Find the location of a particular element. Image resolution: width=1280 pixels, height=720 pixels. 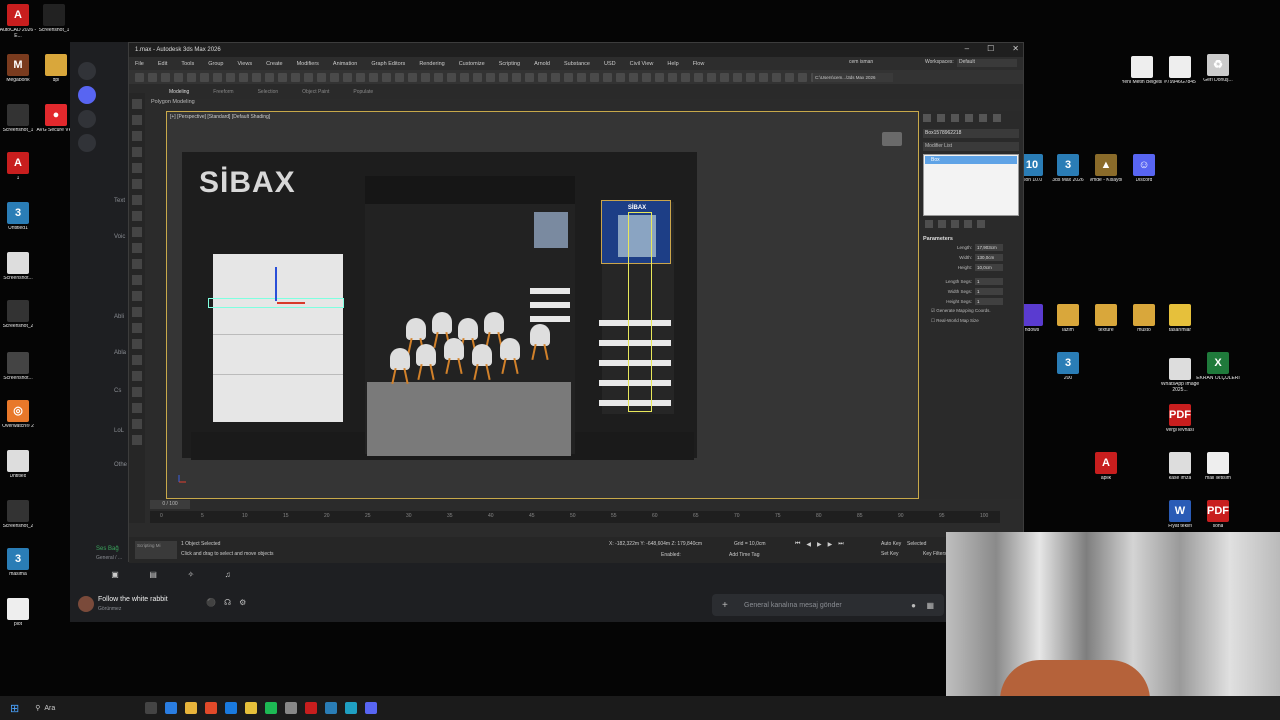

right-desktop-icon: 3 200 is located at coordinates (1068, 367).